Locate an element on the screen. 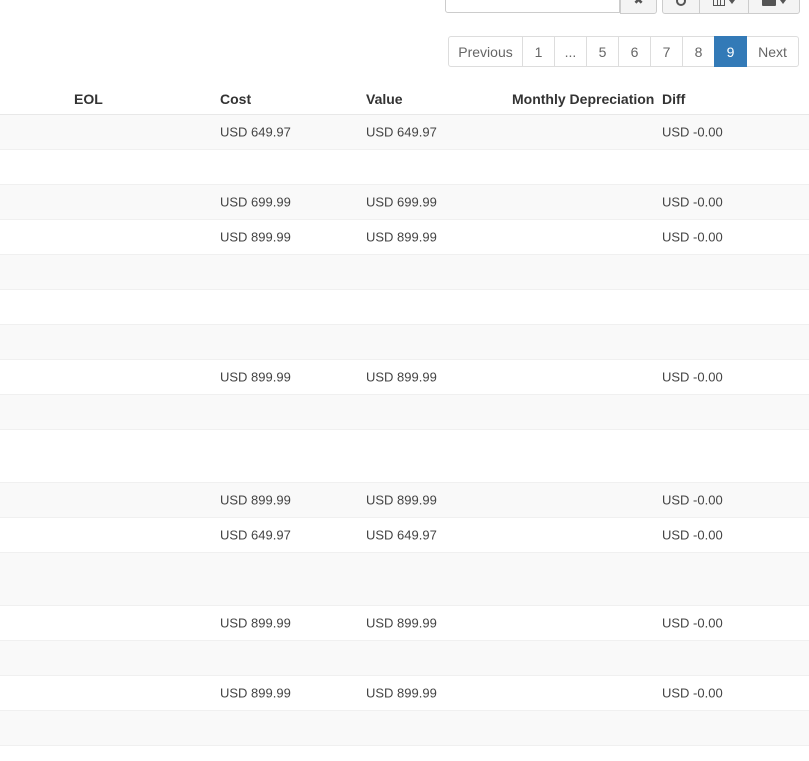  table-header: EOL Cost Value Monthly Depreciation Diff is located at coordinates (404, 97).